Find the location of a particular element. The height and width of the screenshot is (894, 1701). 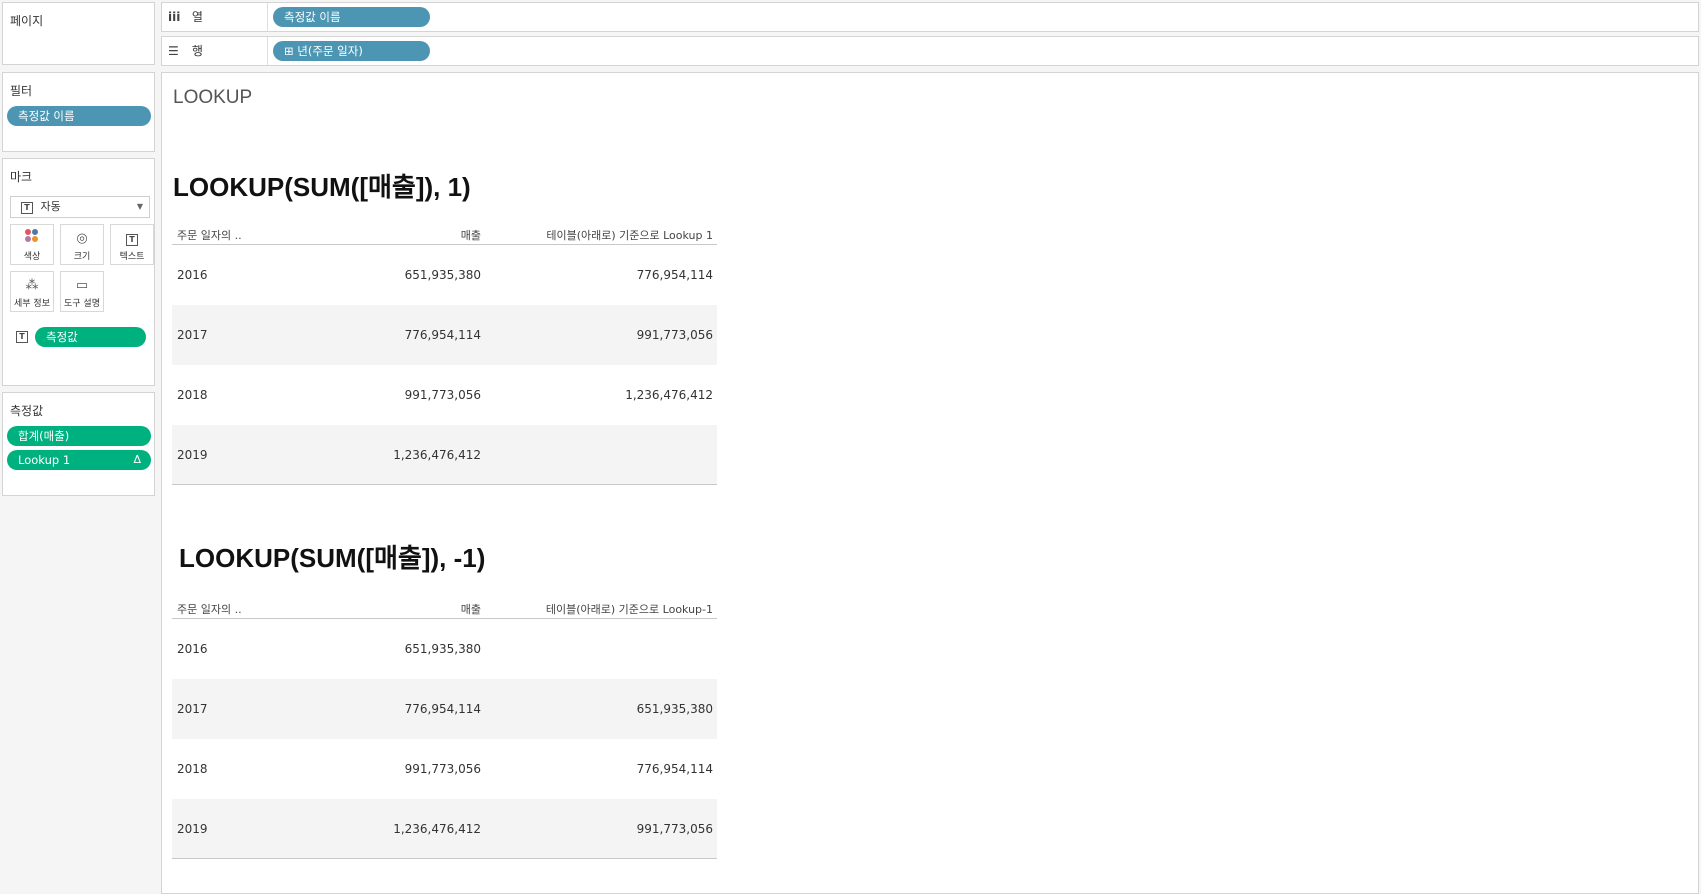

detail-icon: ⁂ is located at coordinates (32, 285).